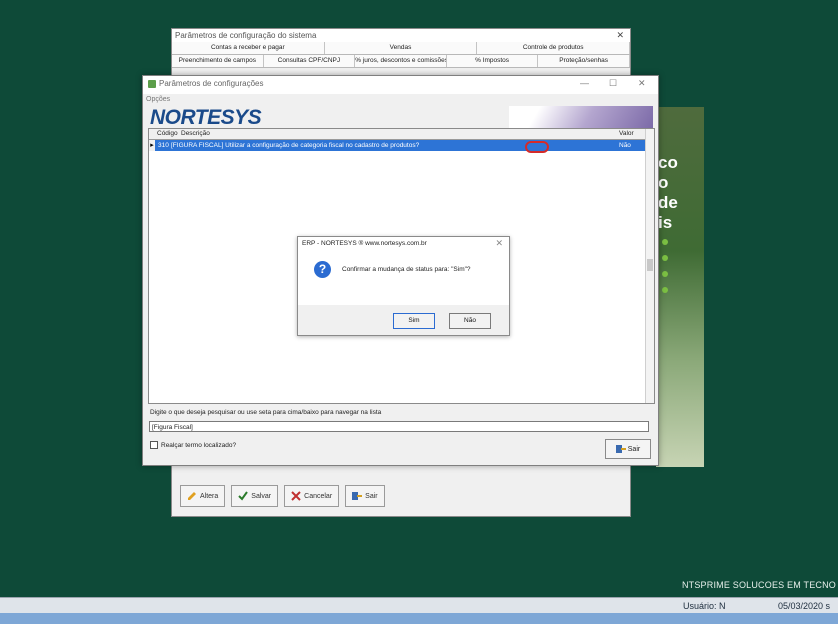 The height and width of the screenshot is (624, 838). I want to click on search-input: [Figura Fiscal], so click(399, 426).